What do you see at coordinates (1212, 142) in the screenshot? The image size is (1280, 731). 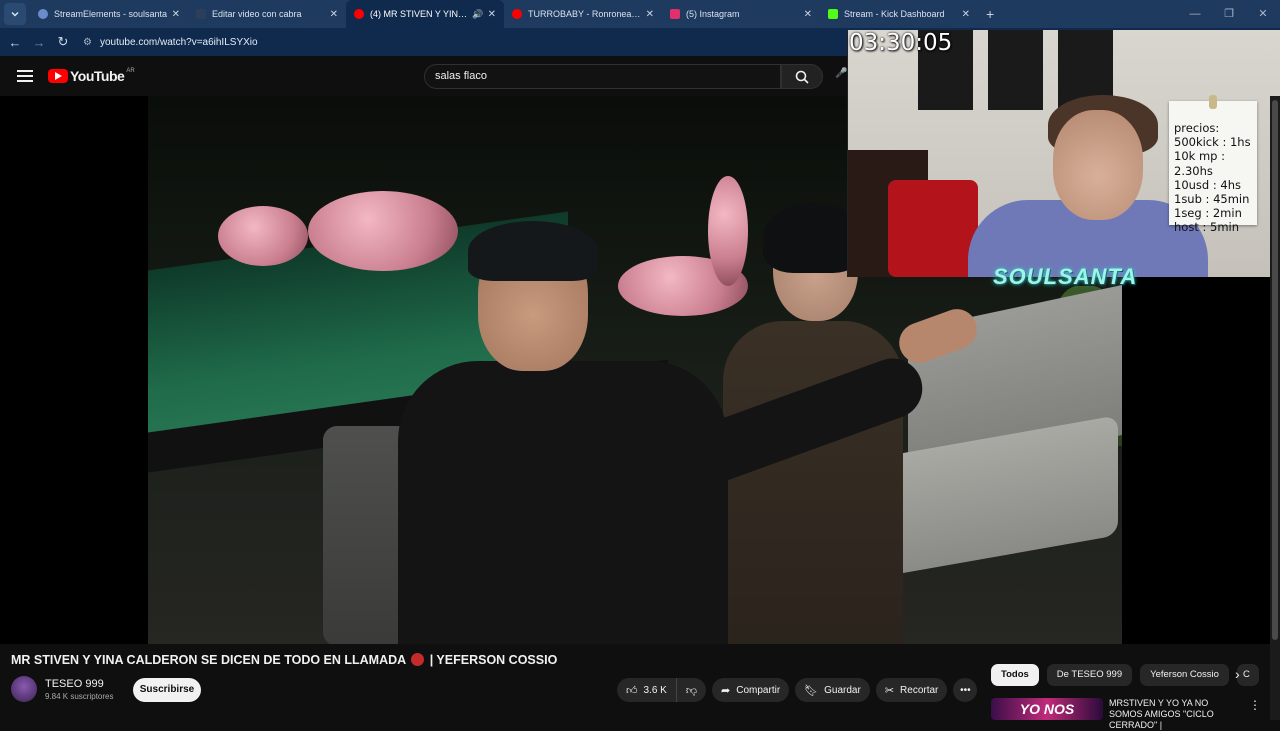 I see `price-line: 500kick : 1hs` at bounding box center [1212, 142].